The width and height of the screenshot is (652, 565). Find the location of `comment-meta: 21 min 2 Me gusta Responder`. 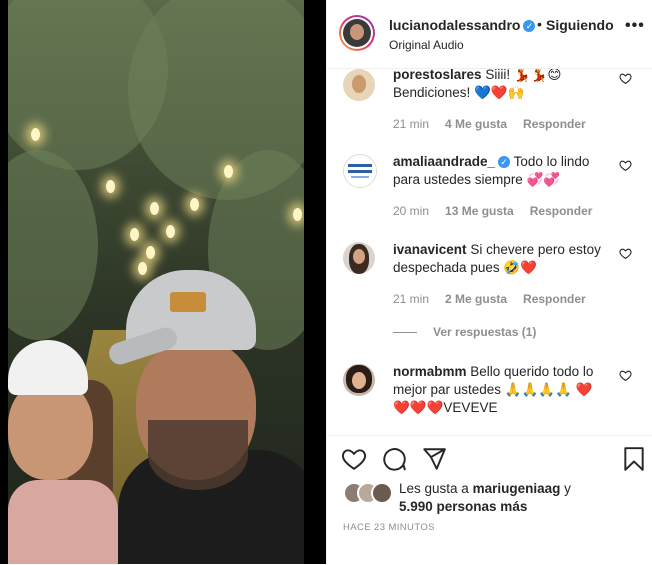

comment-meta: 21 min 2 Me gusta Responder is located at coordinates (497, 299).